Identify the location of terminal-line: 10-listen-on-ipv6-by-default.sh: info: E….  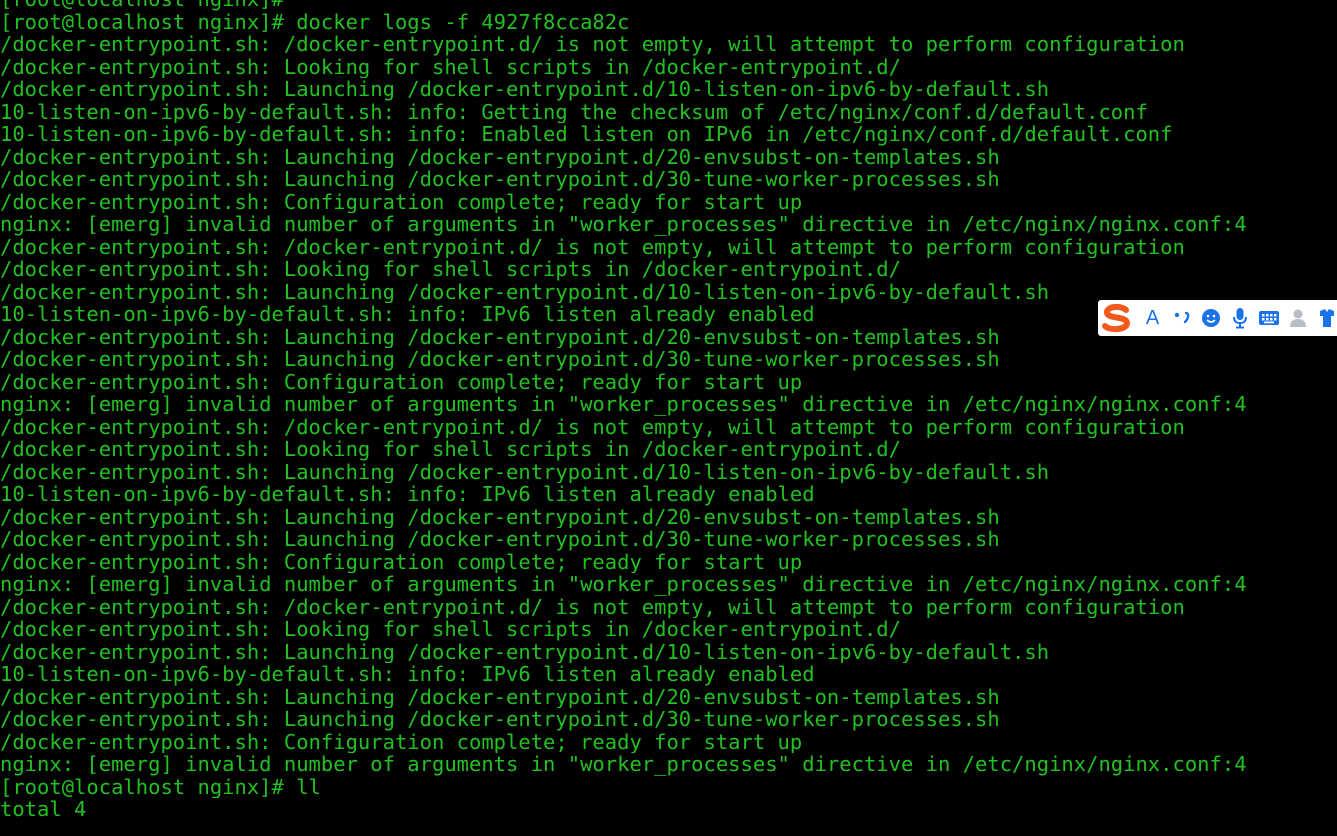
(586, 134).